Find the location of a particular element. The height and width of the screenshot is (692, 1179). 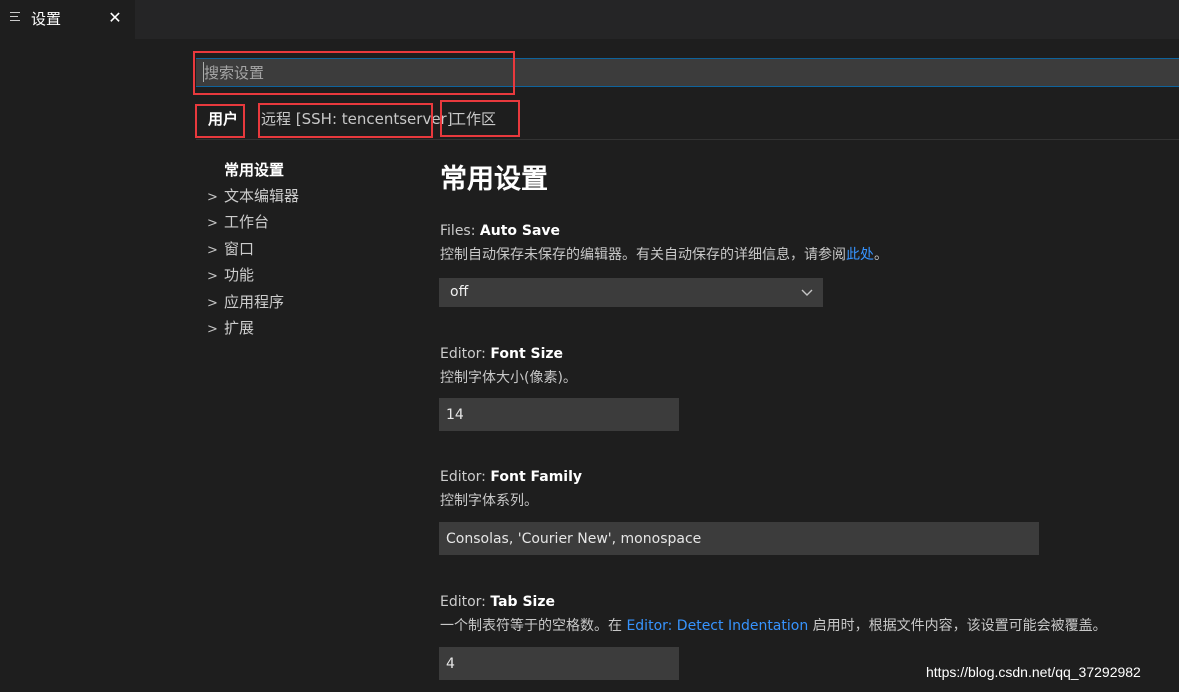

tab-user: 用户 is located at coordinates (223, 119).